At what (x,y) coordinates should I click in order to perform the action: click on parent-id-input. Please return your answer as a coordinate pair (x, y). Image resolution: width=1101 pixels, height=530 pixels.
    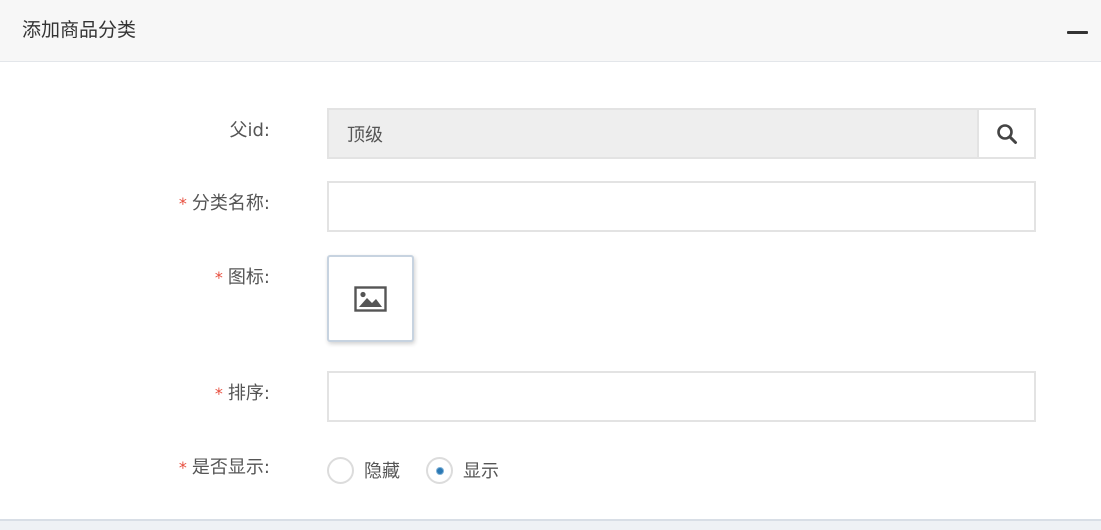
    Looking at the image, I should click on (681, 133).